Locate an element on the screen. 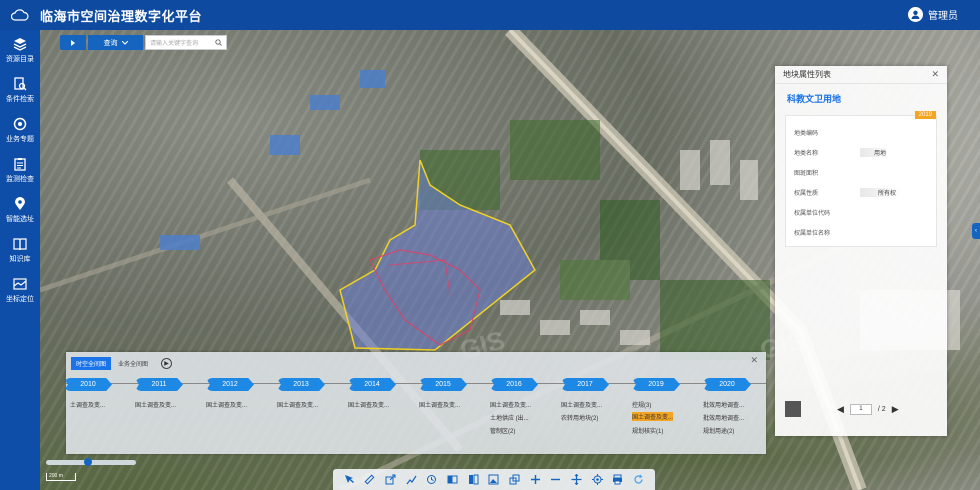  query-type-select: 查询 is located at coordinates (115, 42).